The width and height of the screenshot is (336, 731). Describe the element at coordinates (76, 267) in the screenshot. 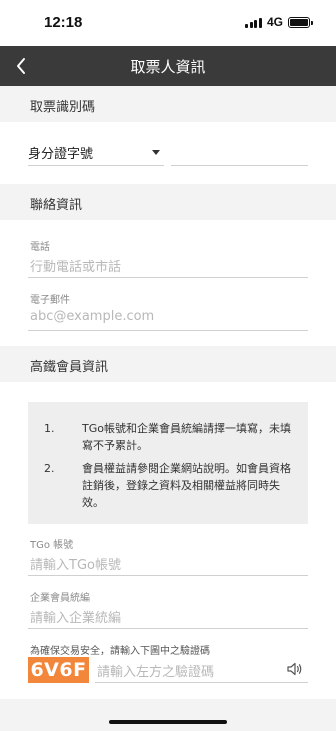

I see `phone-placeholder: 行動電話或市話` at that location.